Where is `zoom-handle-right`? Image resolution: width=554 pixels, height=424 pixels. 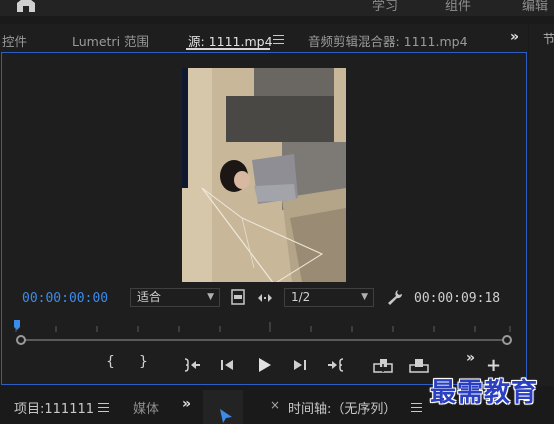
zoom-handle-right is located at coordinates (507, 340).